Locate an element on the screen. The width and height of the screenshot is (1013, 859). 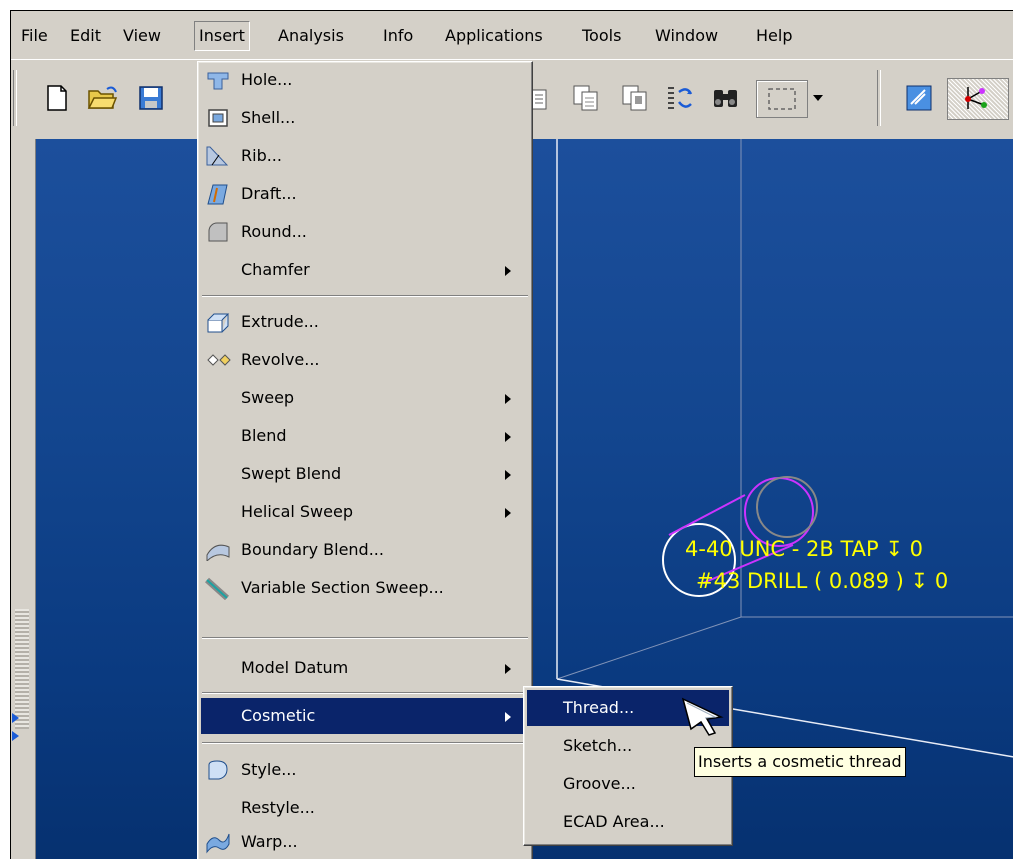
regenerate-icon is located at coordinates (680, 98).